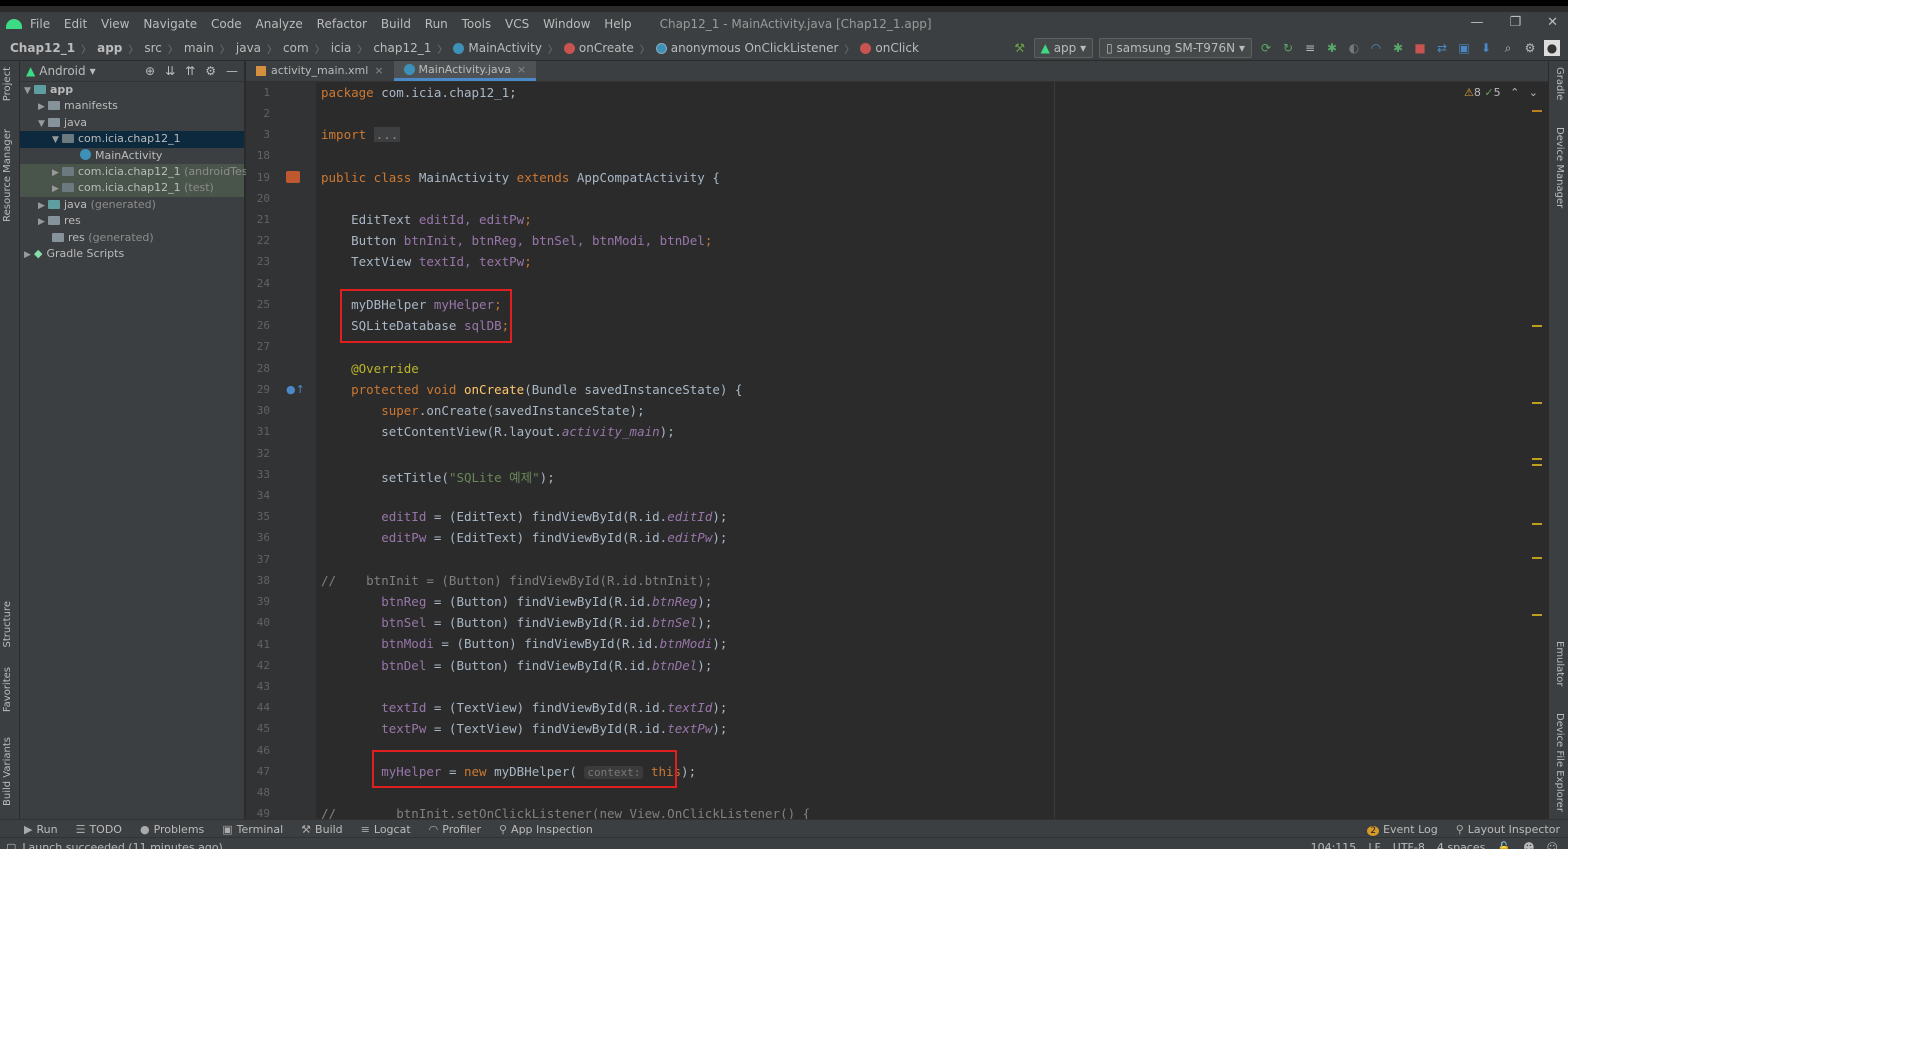 This screenshot has width=1922, height=1041. Describe the element at coordinates (546, 829) in the screenshot. I see `app-inspection-tool-button: ⚲ App Inspection` at that location.